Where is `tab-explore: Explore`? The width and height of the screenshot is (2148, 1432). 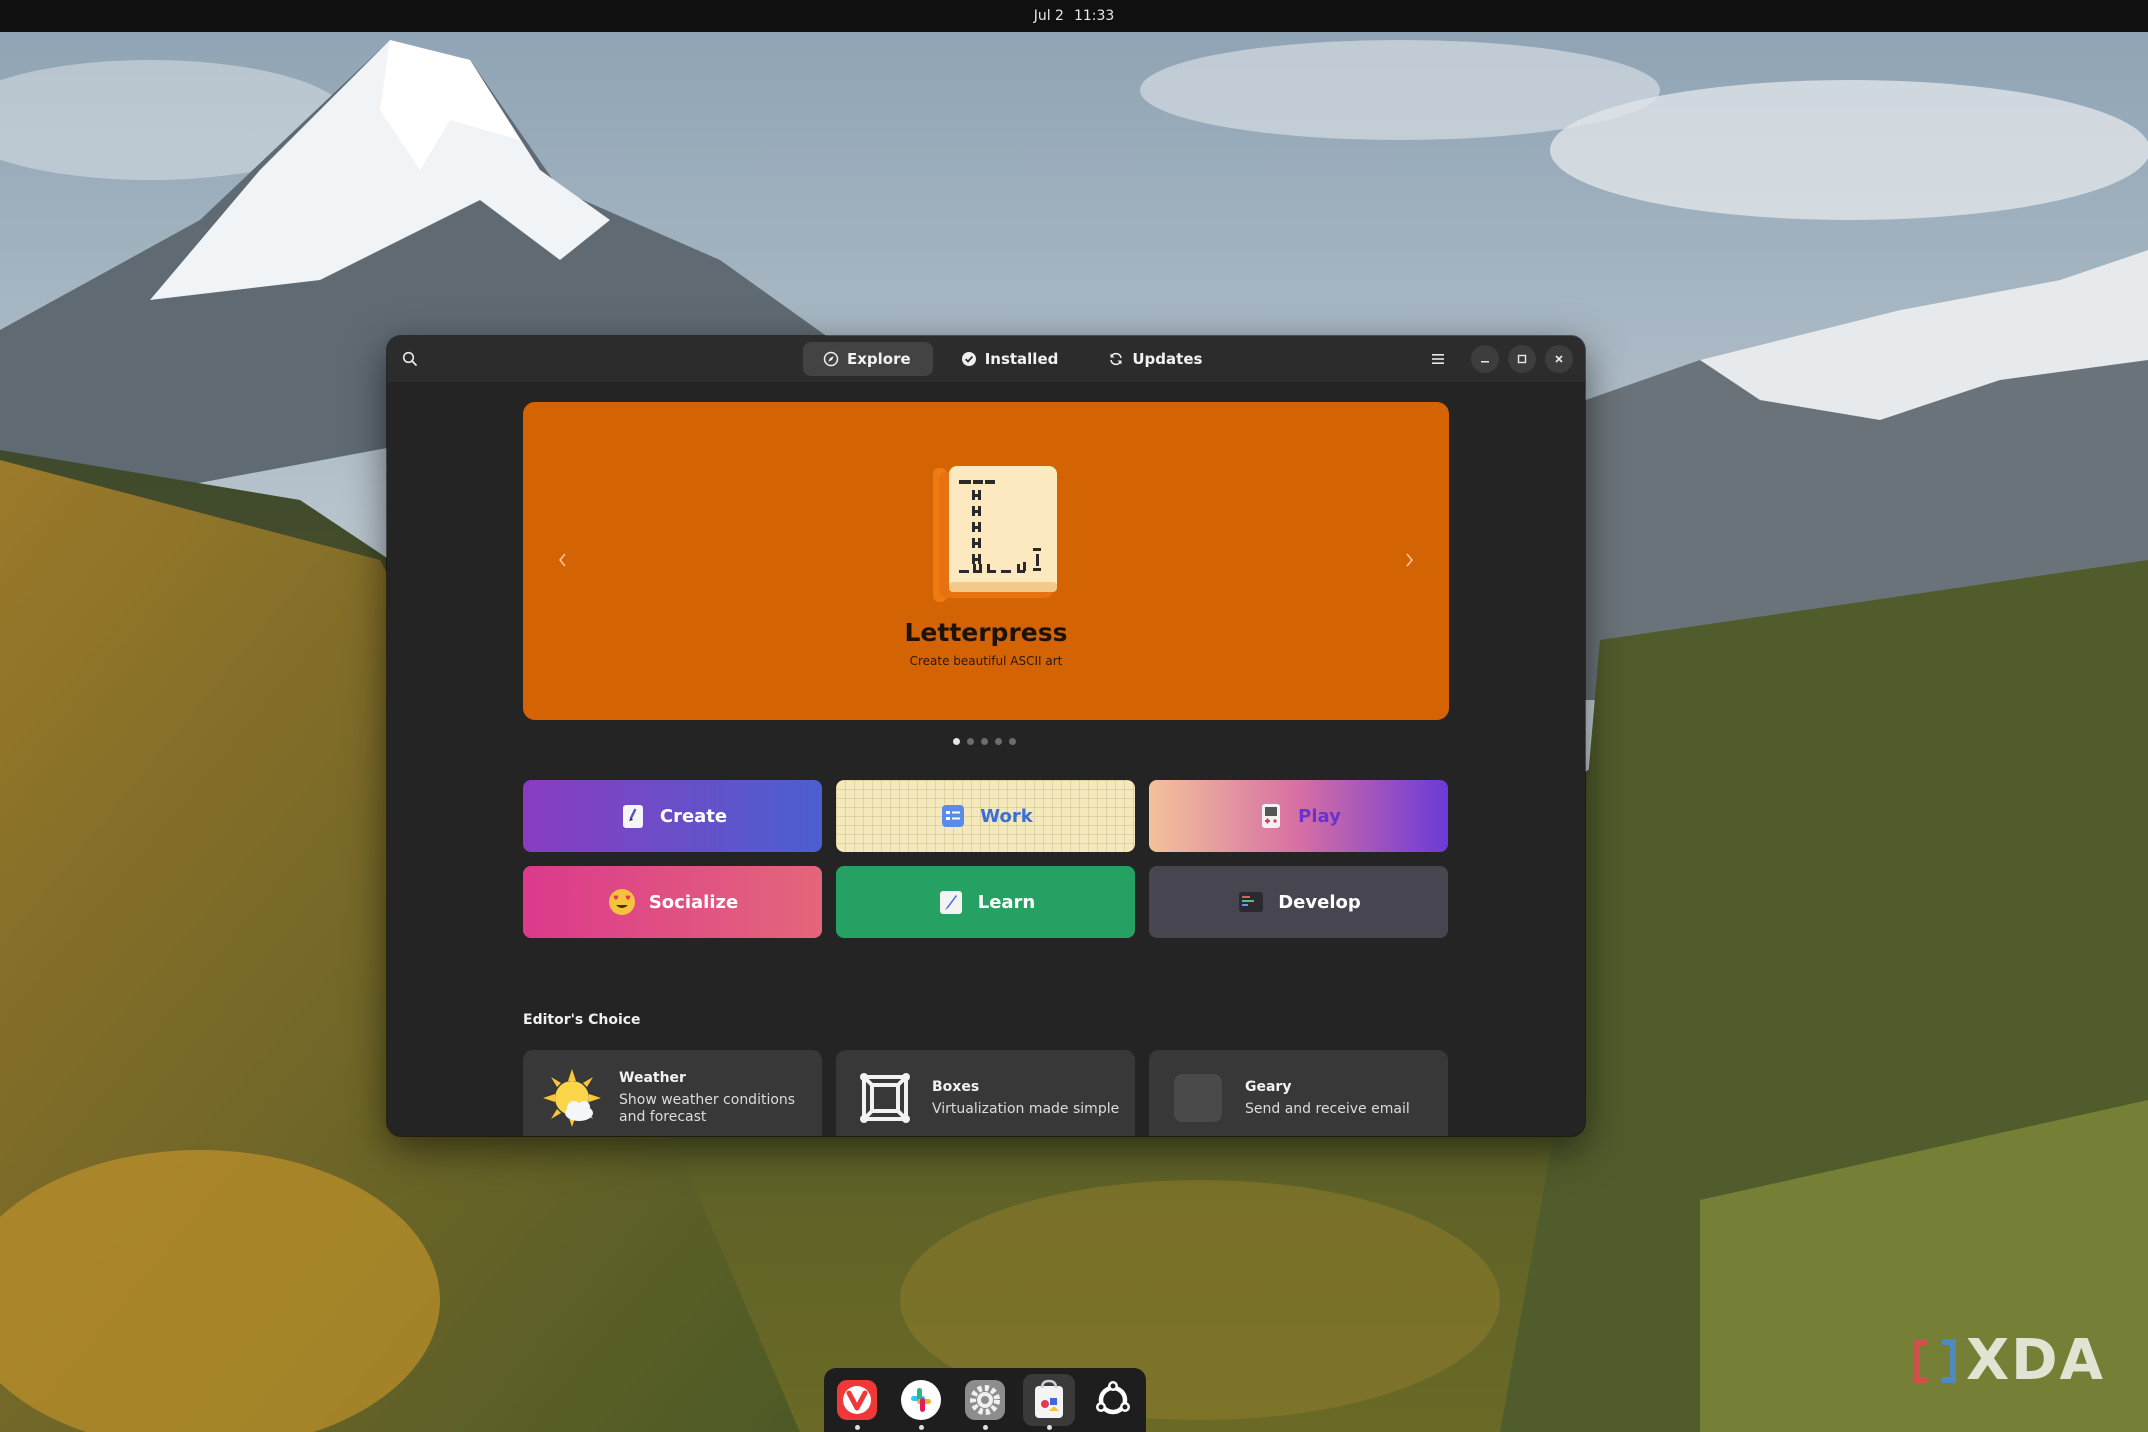 tab-explore: Explore is located at coordinates (868, 359).